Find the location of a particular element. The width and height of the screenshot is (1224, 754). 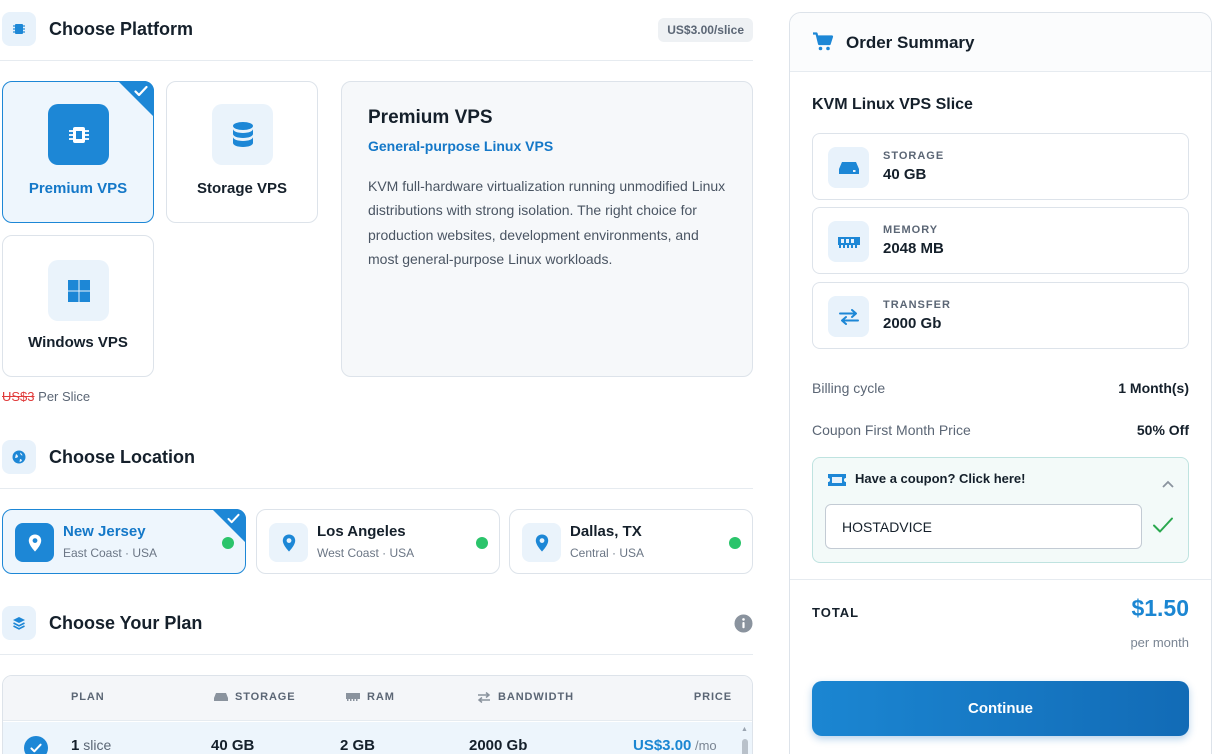

location-section-title: Choose Location is located at coordinates (122, 457).